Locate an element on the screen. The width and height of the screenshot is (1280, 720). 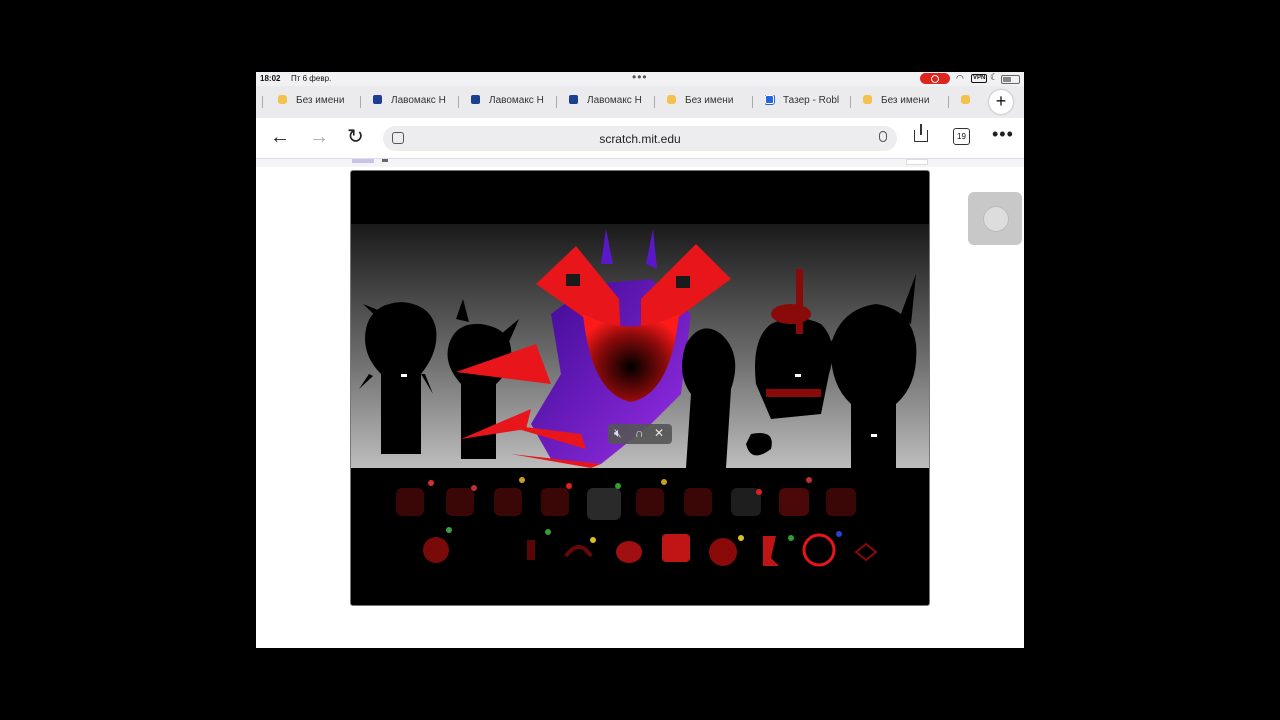
tab-5: Без имени is located at coordinates (706, 102).